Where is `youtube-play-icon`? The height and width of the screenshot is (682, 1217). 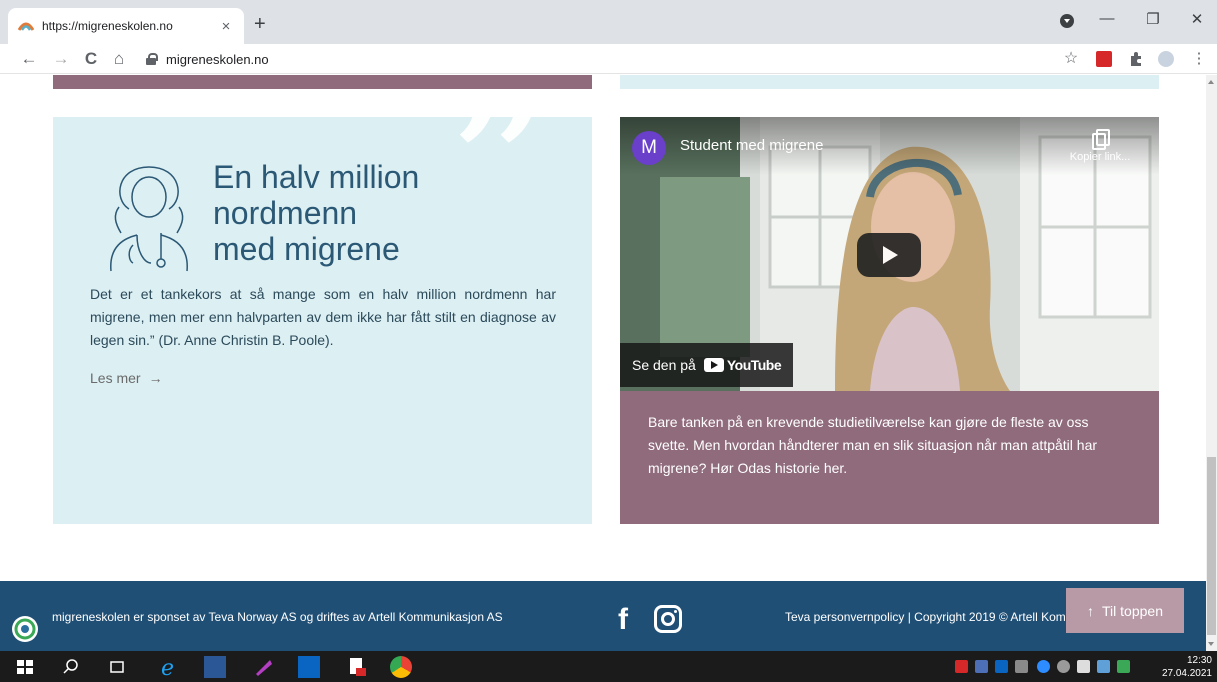 youtube-play-icon is located at coordinates (713, 365).